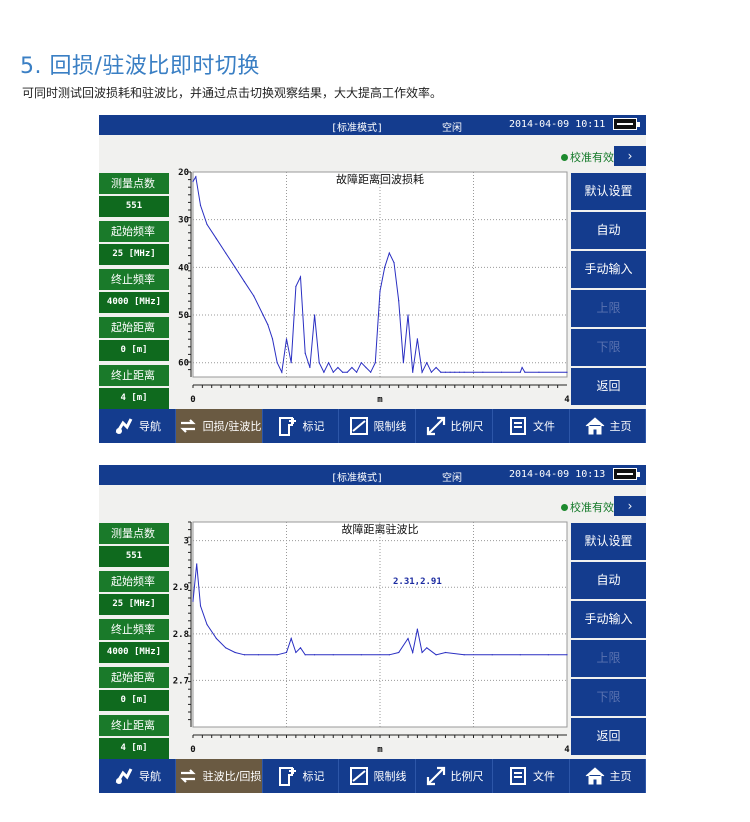 The width and height of the screenshot is (750, 822). What do you see at coordinates (417, 582) in the screenshot?
I see `marker-readout: 2.31,2.91` at bounding box center [417, 582].